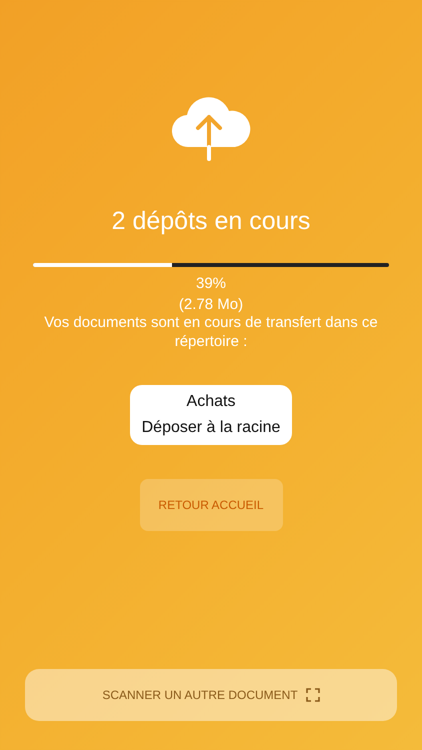 This screenshot has height=750, width=422. I want to click on progress-percent: 39%, so click(211, 283).